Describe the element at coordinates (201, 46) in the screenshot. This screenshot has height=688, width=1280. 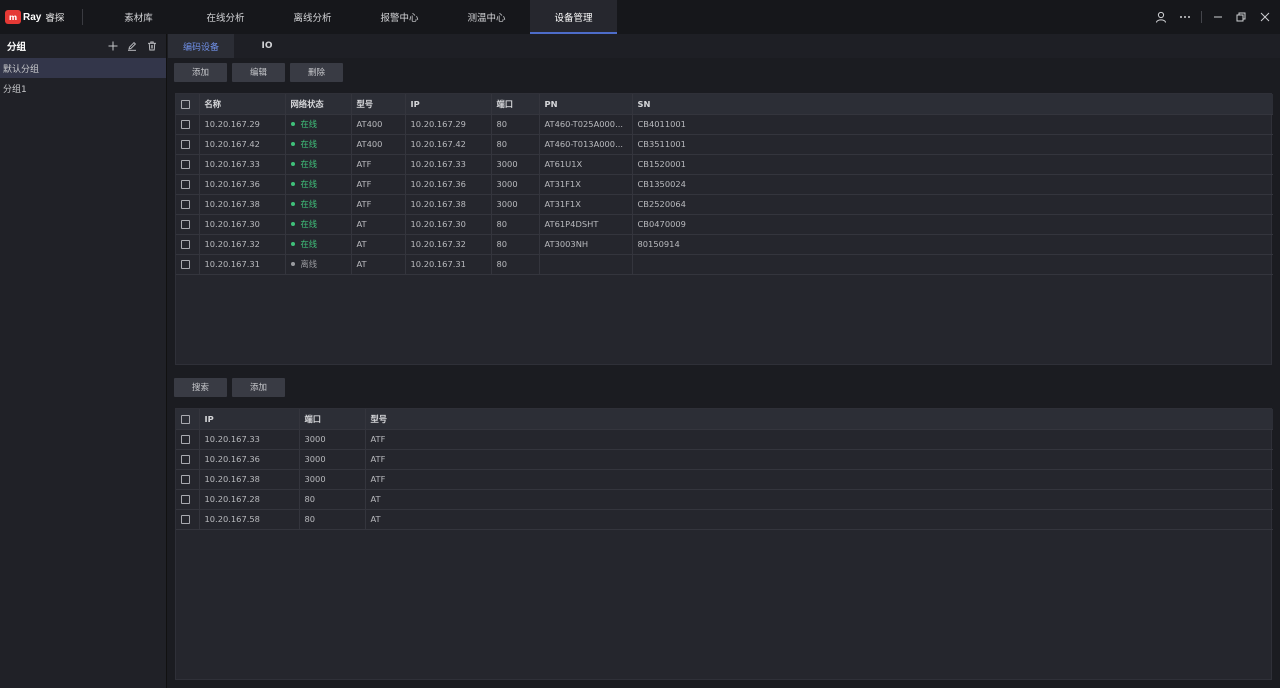
I see `tab-encoding-device: 编码设备` at that location.